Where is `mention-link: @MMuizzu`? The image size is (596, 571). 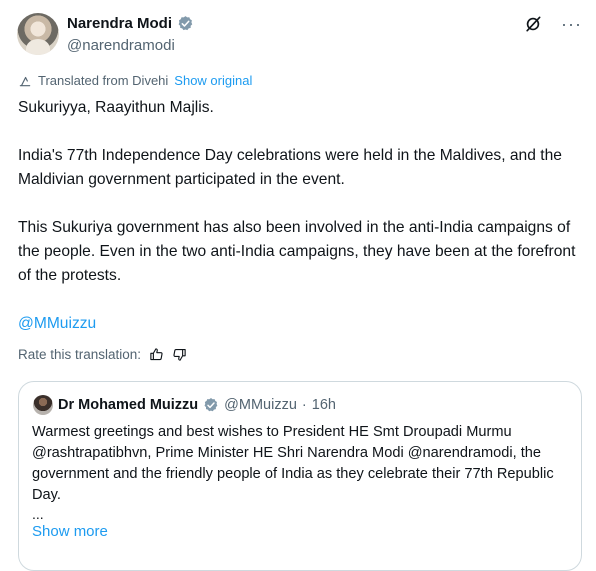 mention-link: @MMuizzu is located at coordinates (57, 323).